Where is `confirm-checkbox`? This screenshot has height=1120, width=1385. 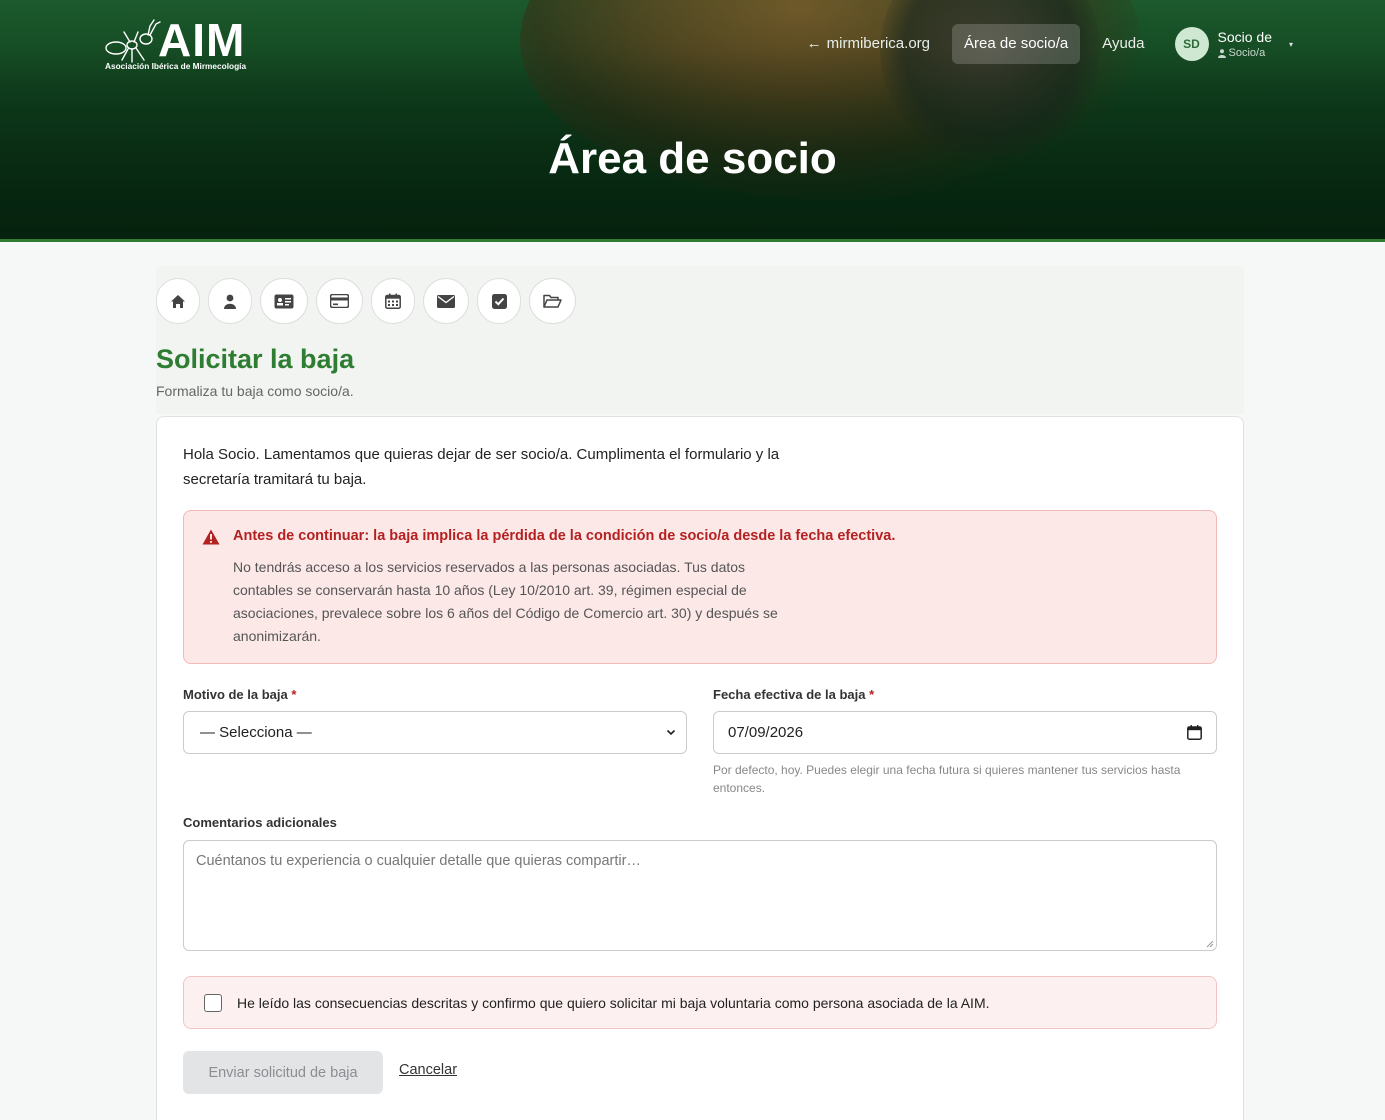
confirm-checkbox is located at coordinates (213, 1002).